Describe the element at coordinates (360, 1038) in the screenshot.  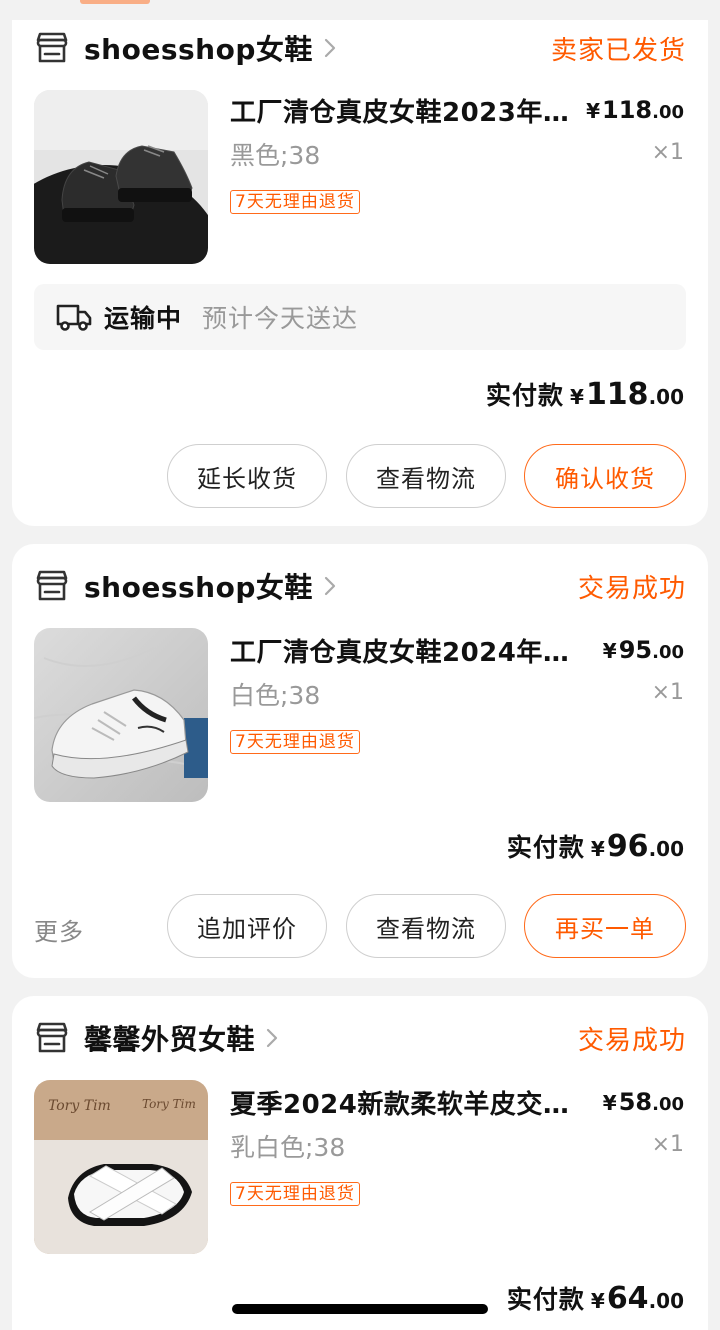
I see `shop-header: 馨馨外贸女鞋 交易成功` at that location.